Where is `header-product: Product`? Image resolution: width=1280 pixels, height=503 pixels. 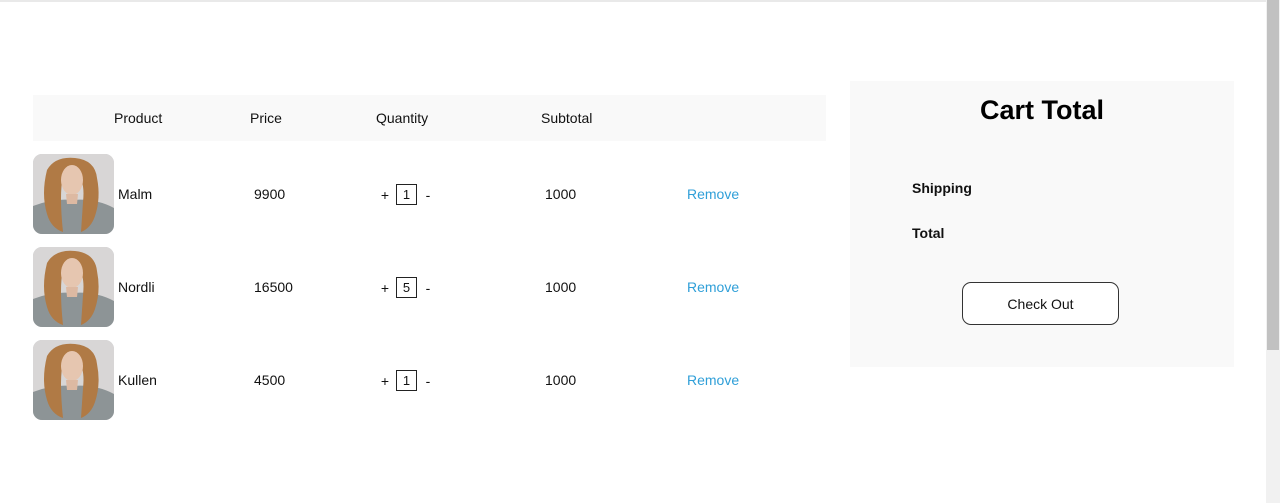
header-product: Product is located at coordinates (138, 118).